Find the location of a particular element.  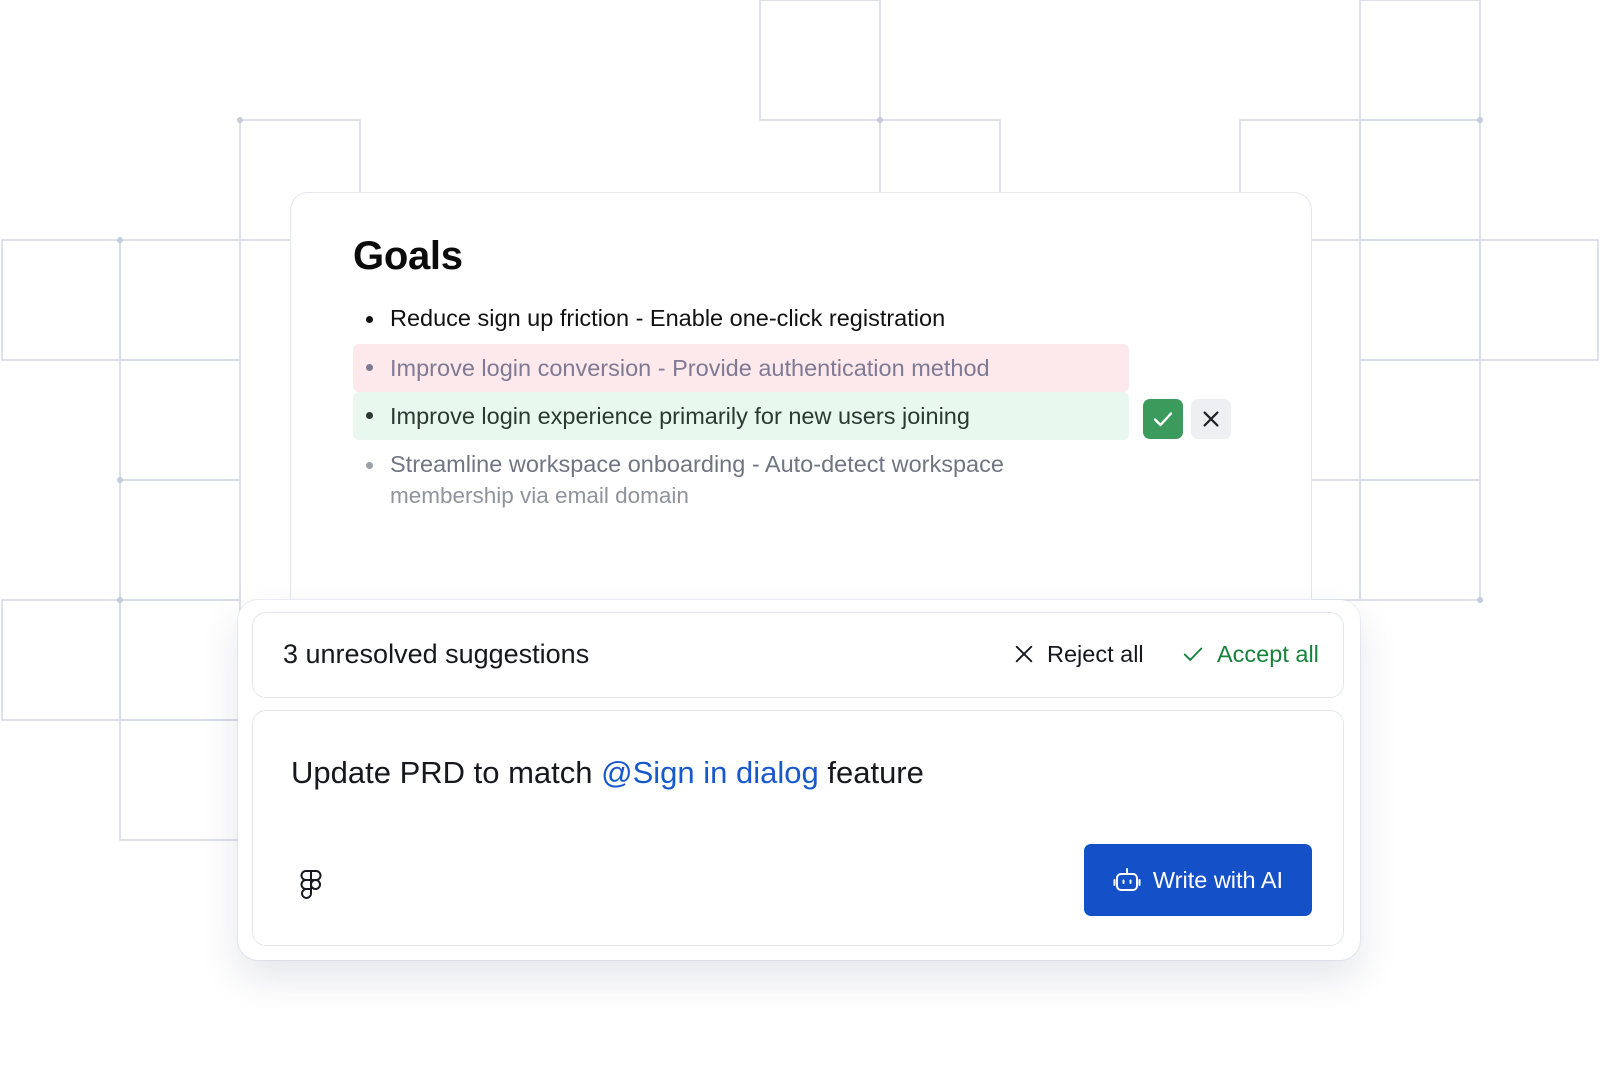

reject-all-button: Reject all is located at coordinates (1078, 654).